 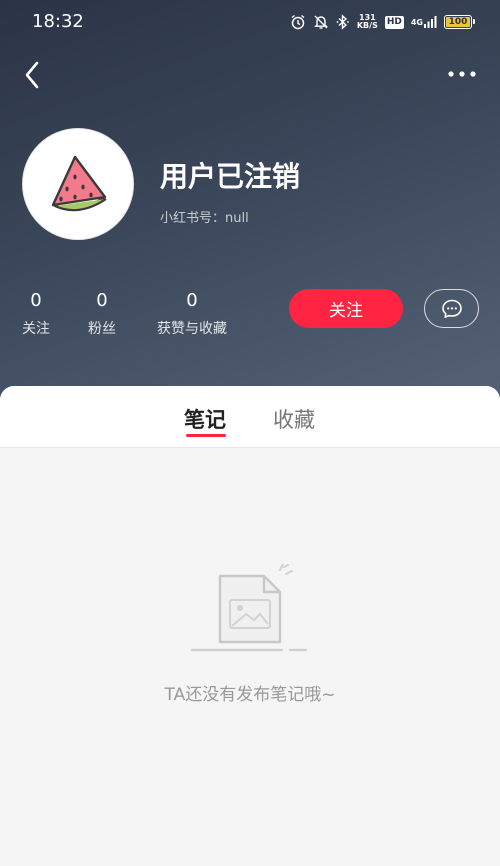 What do you see at coordinates (204, 218) in the screenshot?
I see `profile-id: 小红书号：null` at bounding box center [204, 218].